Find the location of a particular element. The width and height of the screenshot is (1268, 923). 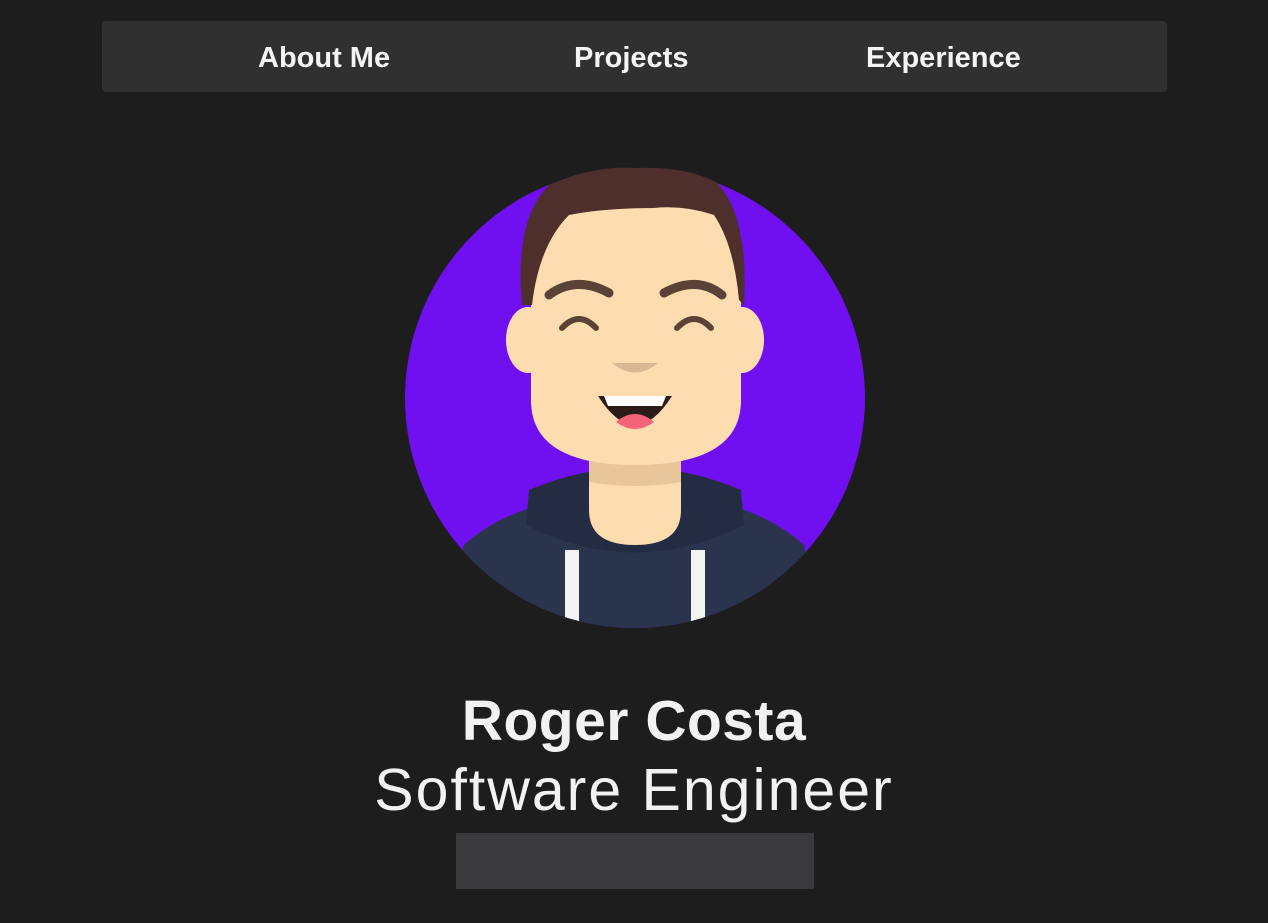

action-button is located at coordinates (635, 861).